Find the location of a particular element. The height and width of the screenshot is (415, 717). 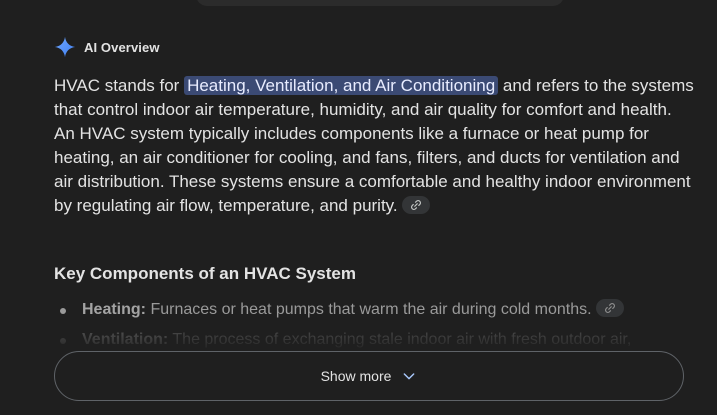

summary-text-start: HVAC stands for is located at coordinates (119, 85).